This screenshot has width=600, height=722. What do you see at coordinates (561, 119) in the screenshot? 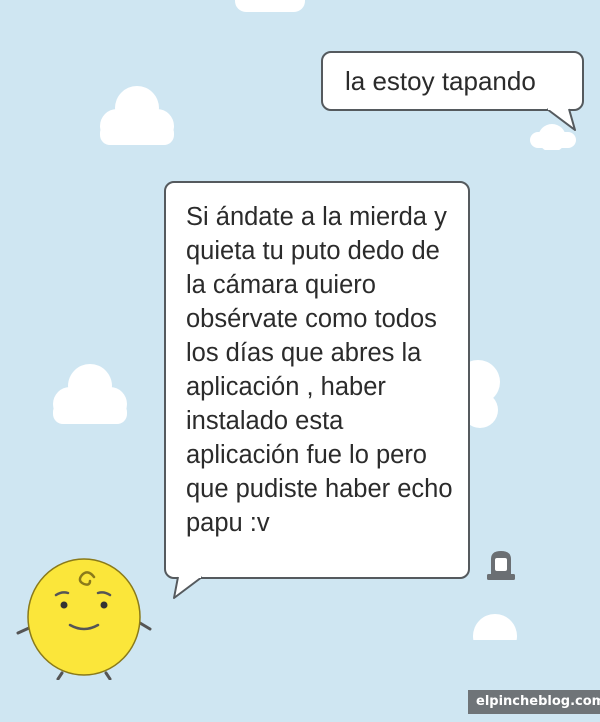
I see `user-bubble-tail` at bounding box center [561, 119].